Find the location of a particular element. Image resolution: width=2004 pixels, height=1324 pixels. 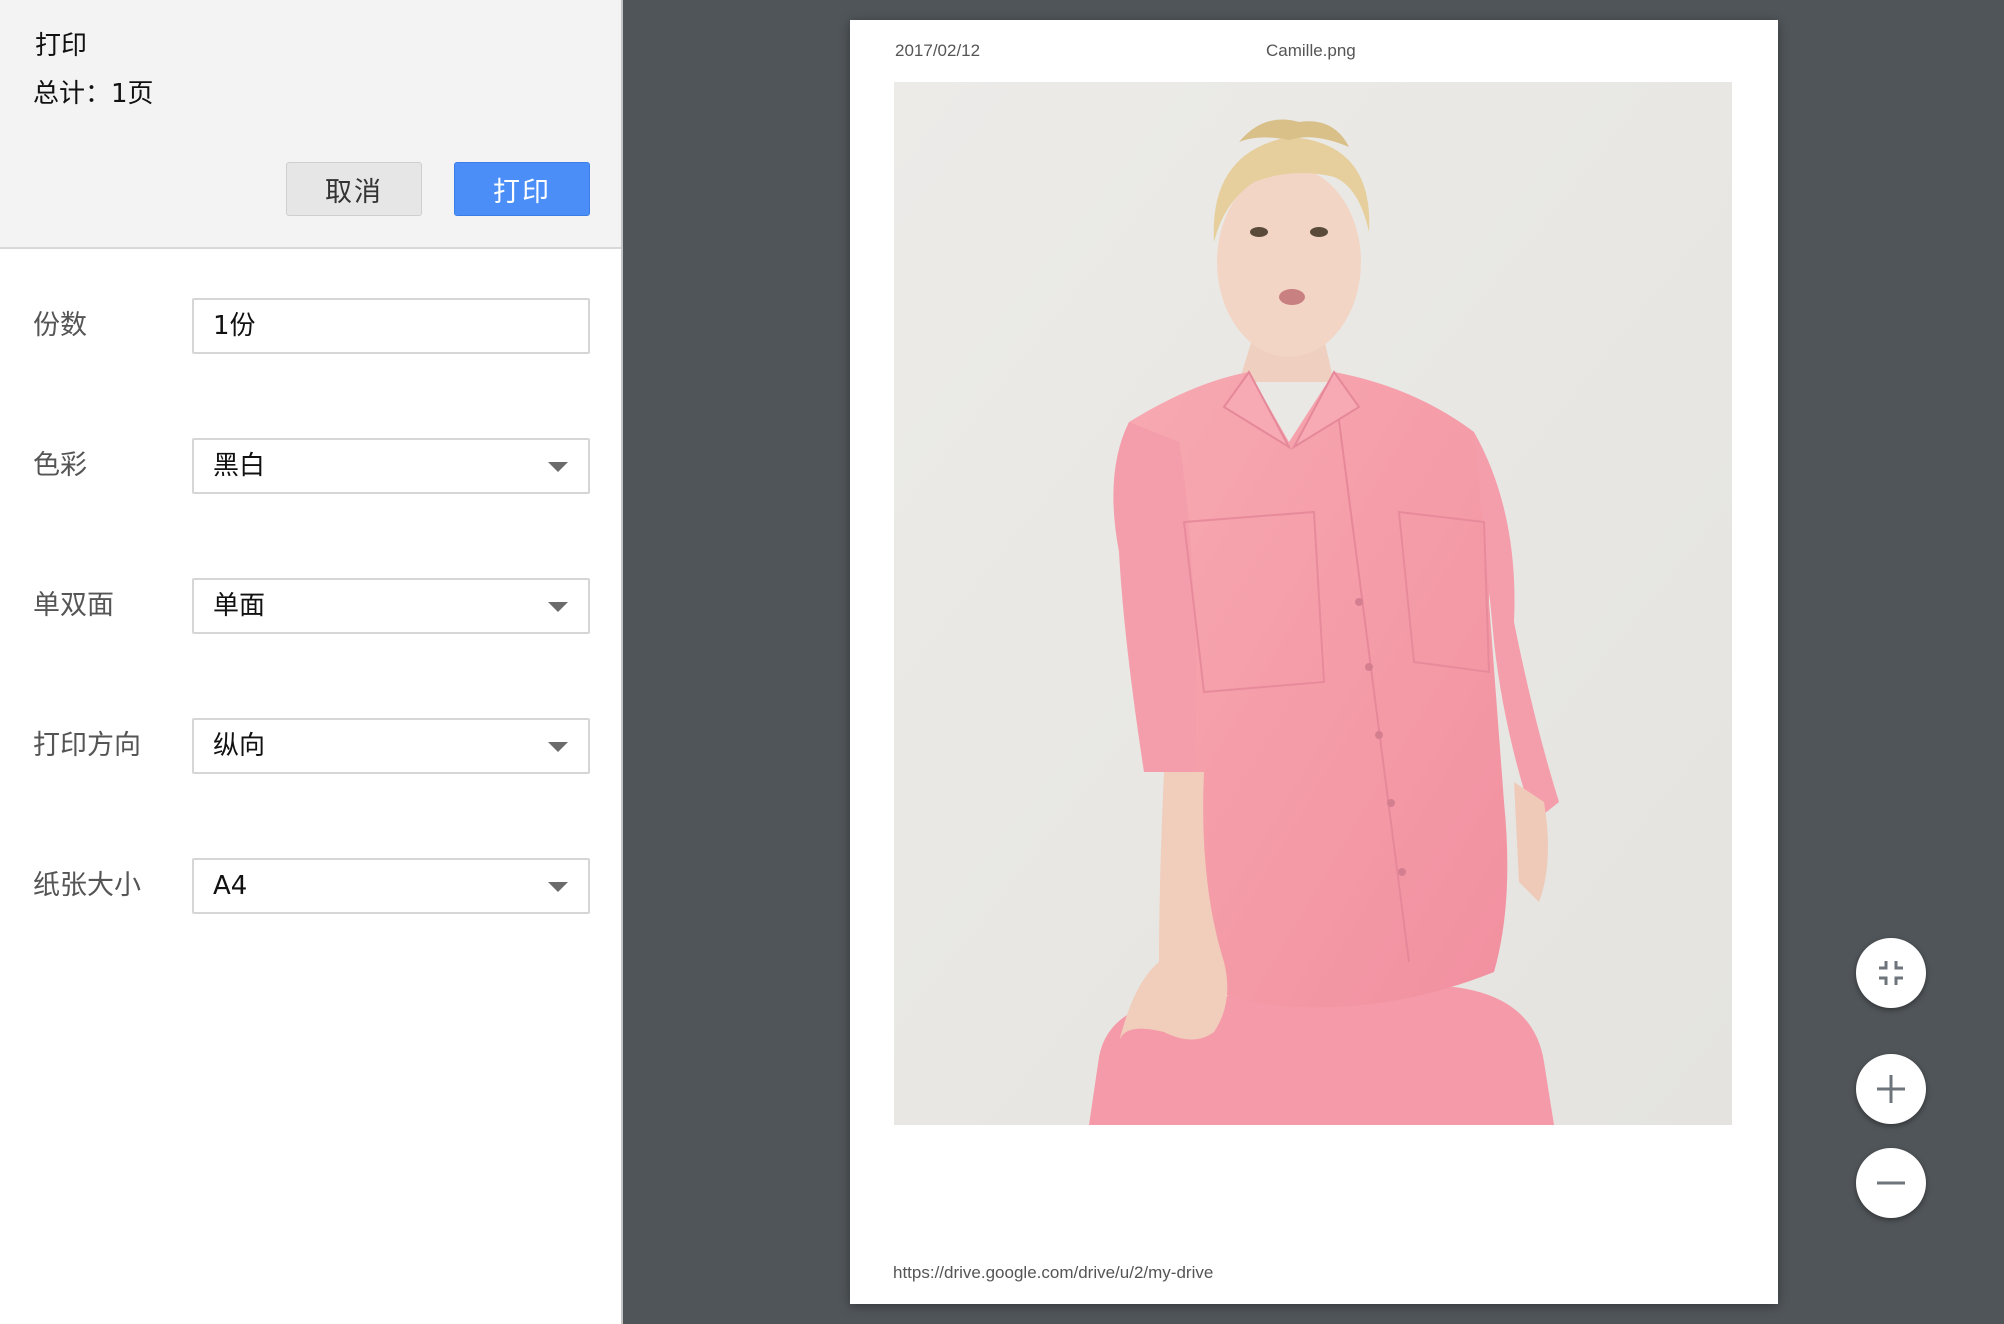

page-total: 总计：1页 is located at coordinates (93, 94).